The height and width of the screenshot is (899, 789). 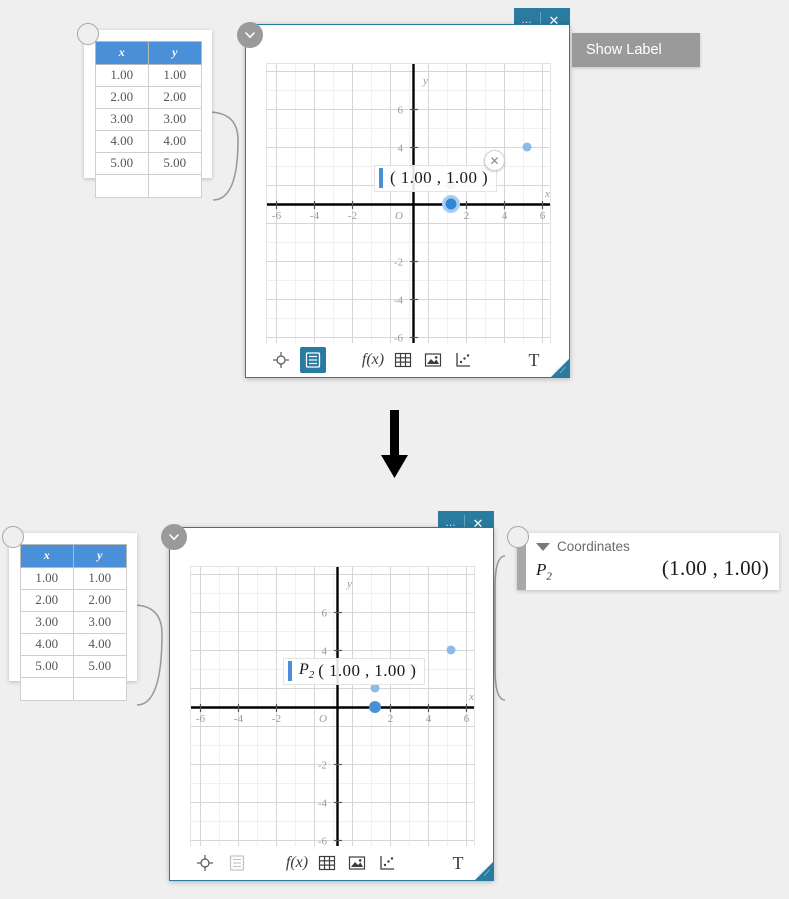 I want to click on point-label-bubble-top: ( 1.00 , 1.00 ), so click(x=436, y=178).